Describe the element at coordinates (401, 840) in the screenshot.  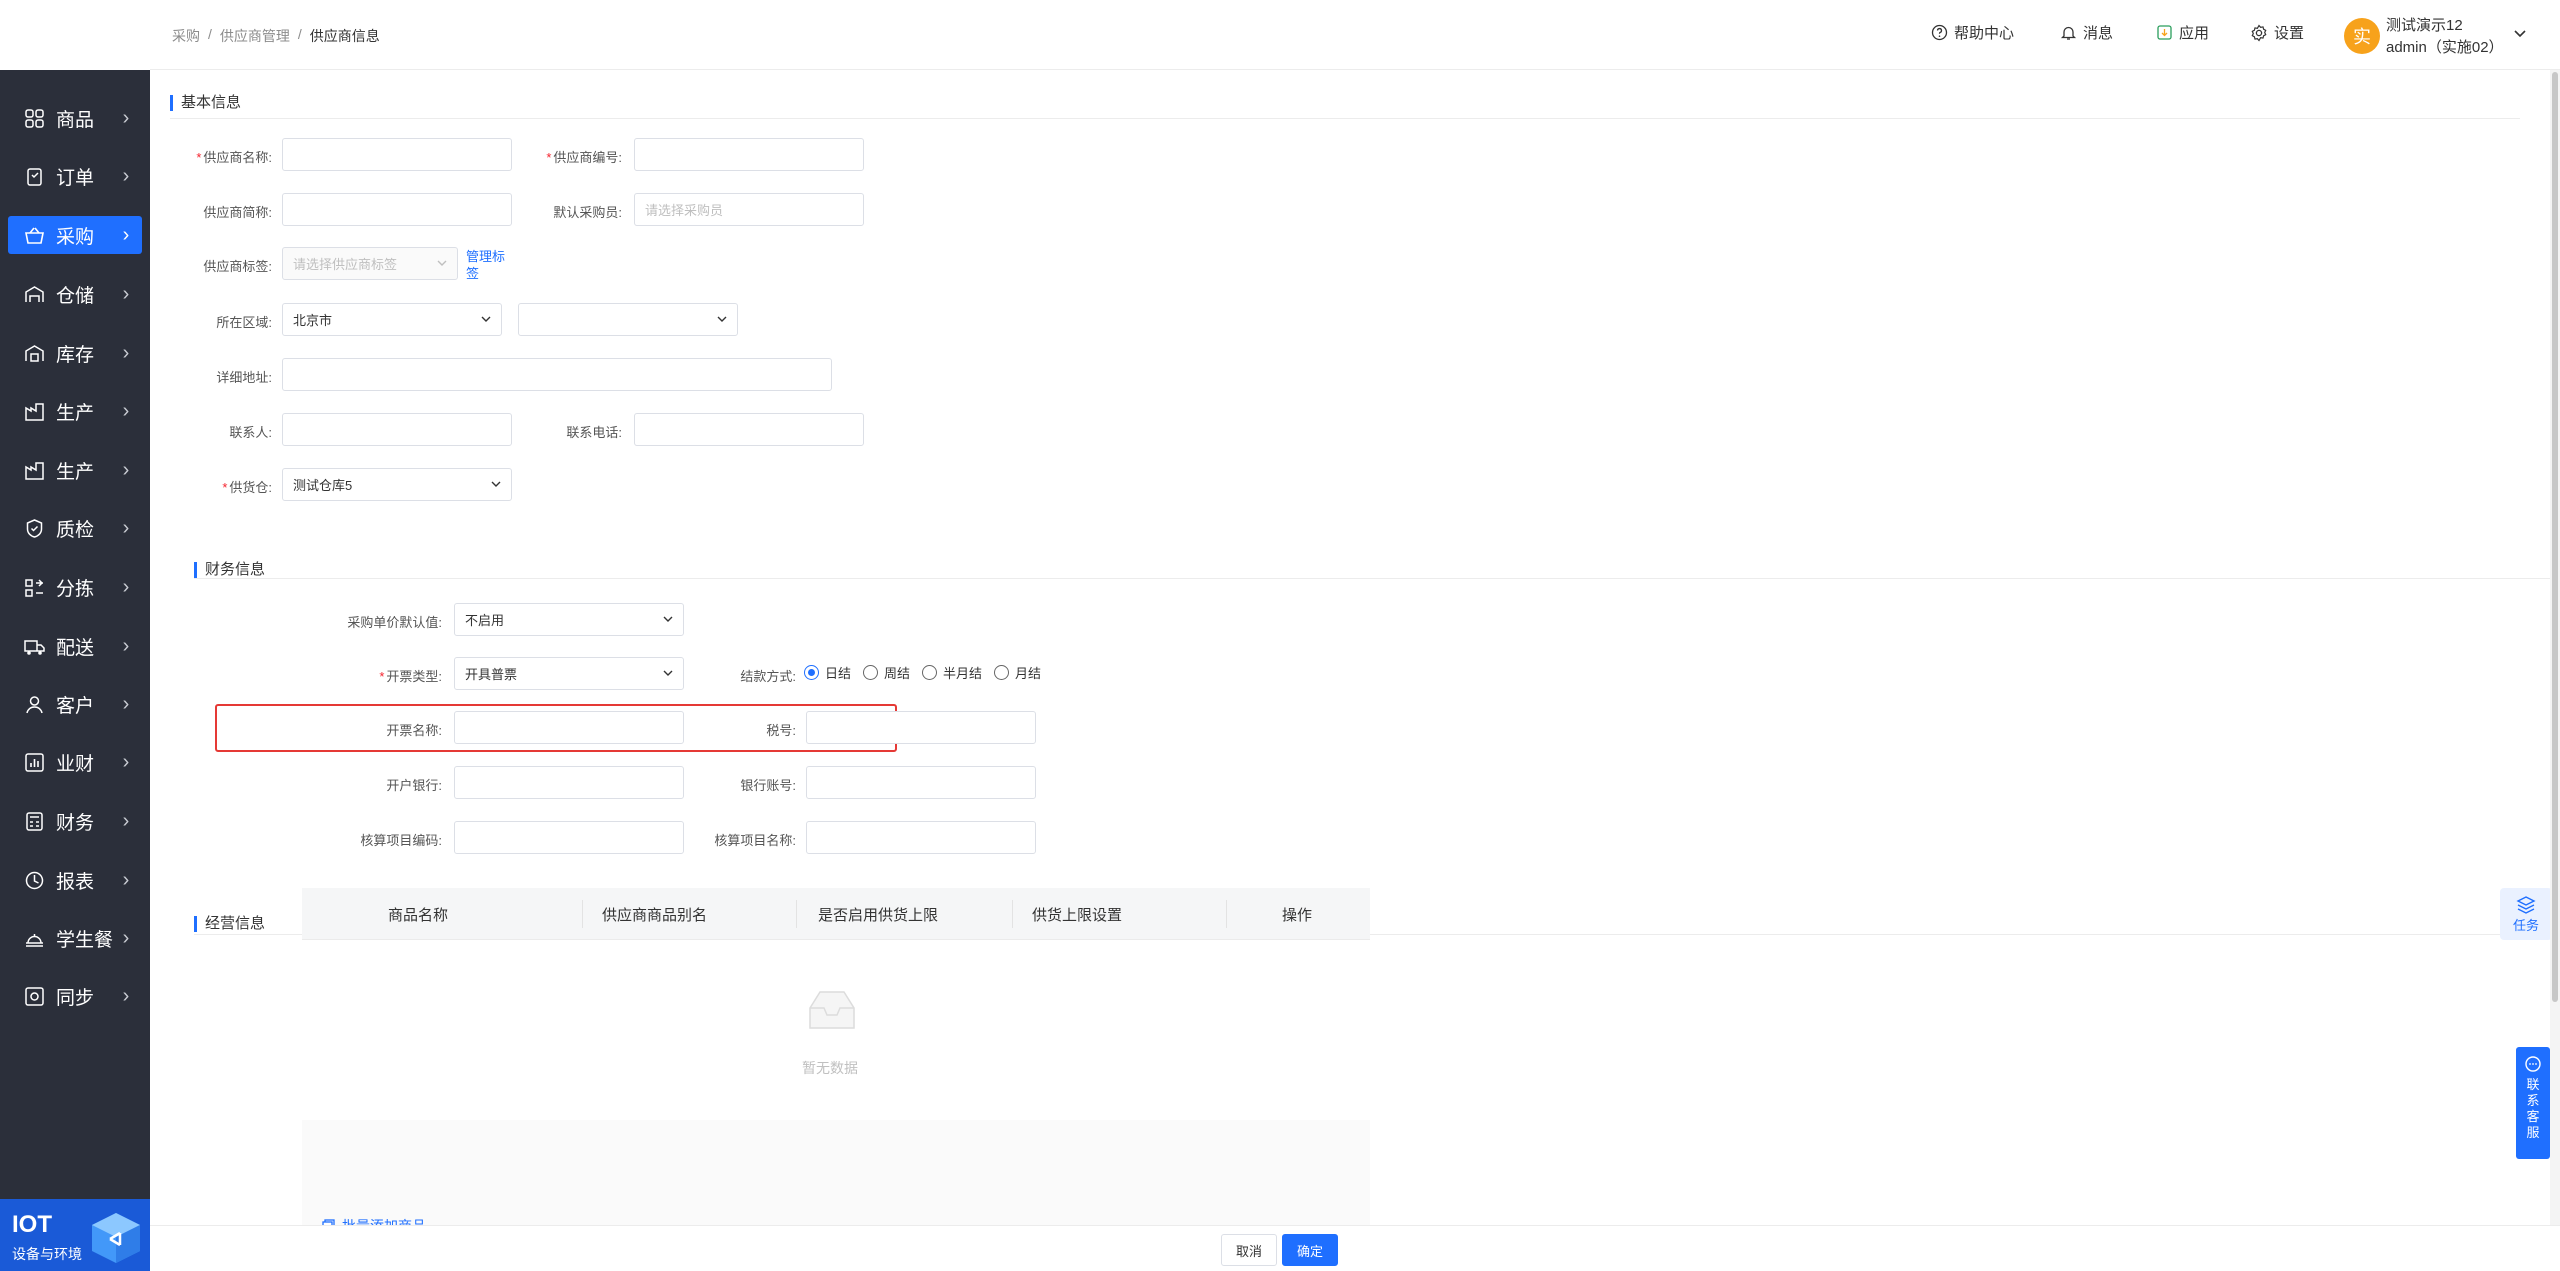
I see `project-code-label: 核算项目编码:` at that location.